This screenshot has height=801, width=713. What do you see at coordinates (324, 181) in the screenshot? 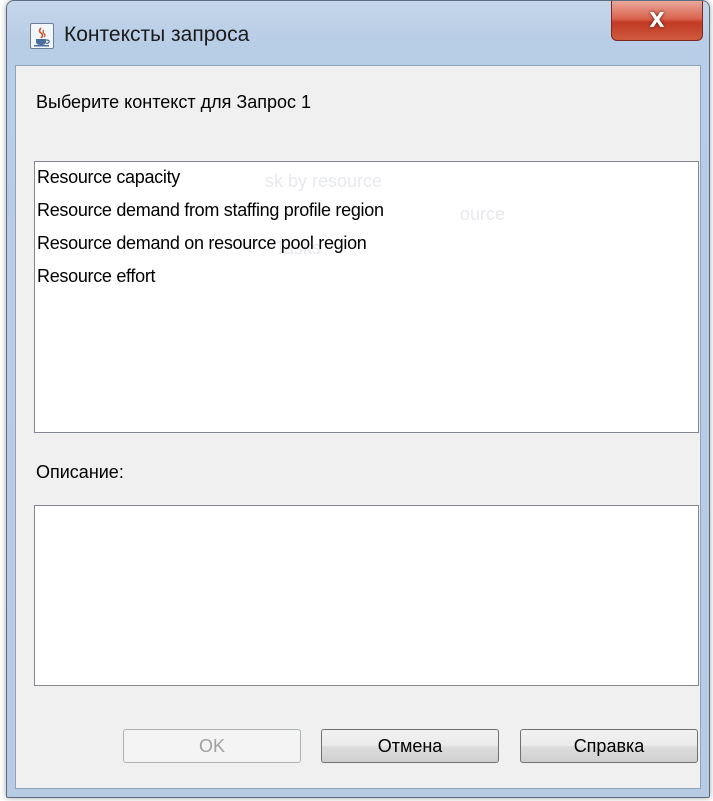
I see `ghost-text: sk by resource` at bounding box center [324, 181].